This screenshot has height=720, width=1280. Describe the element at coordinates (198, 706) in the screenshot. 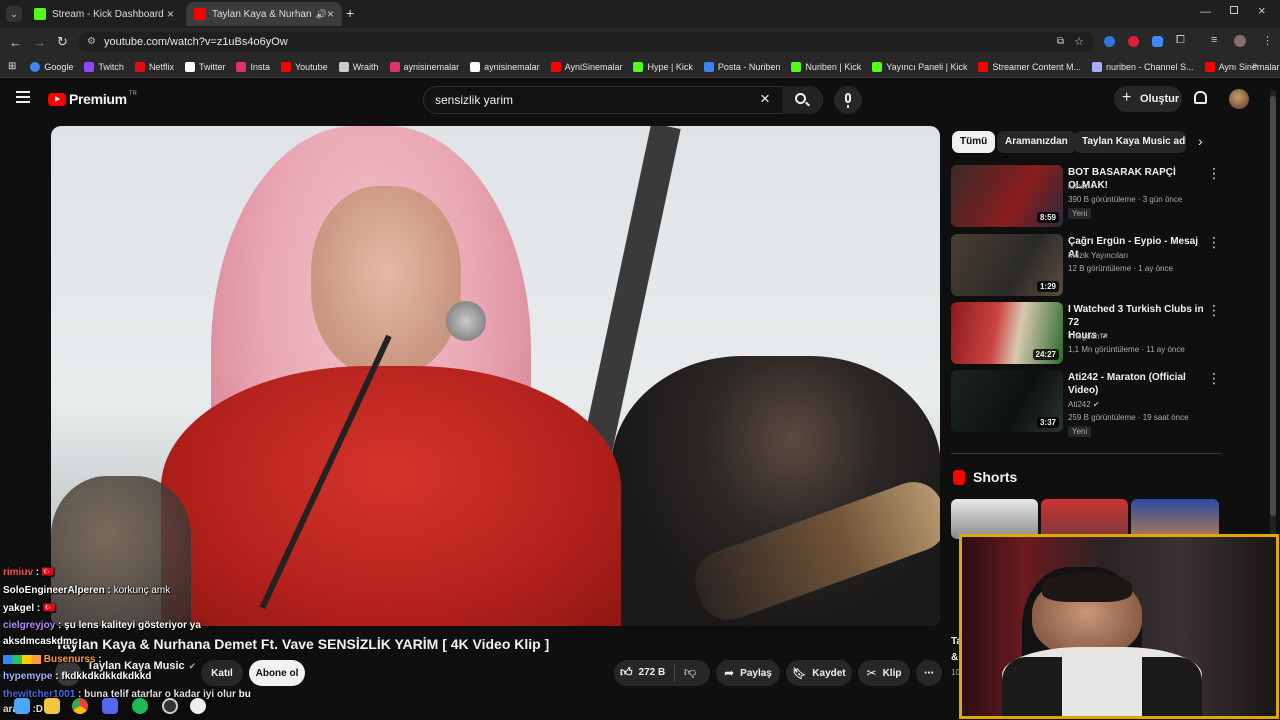

I see `media-player-icon` at that location.